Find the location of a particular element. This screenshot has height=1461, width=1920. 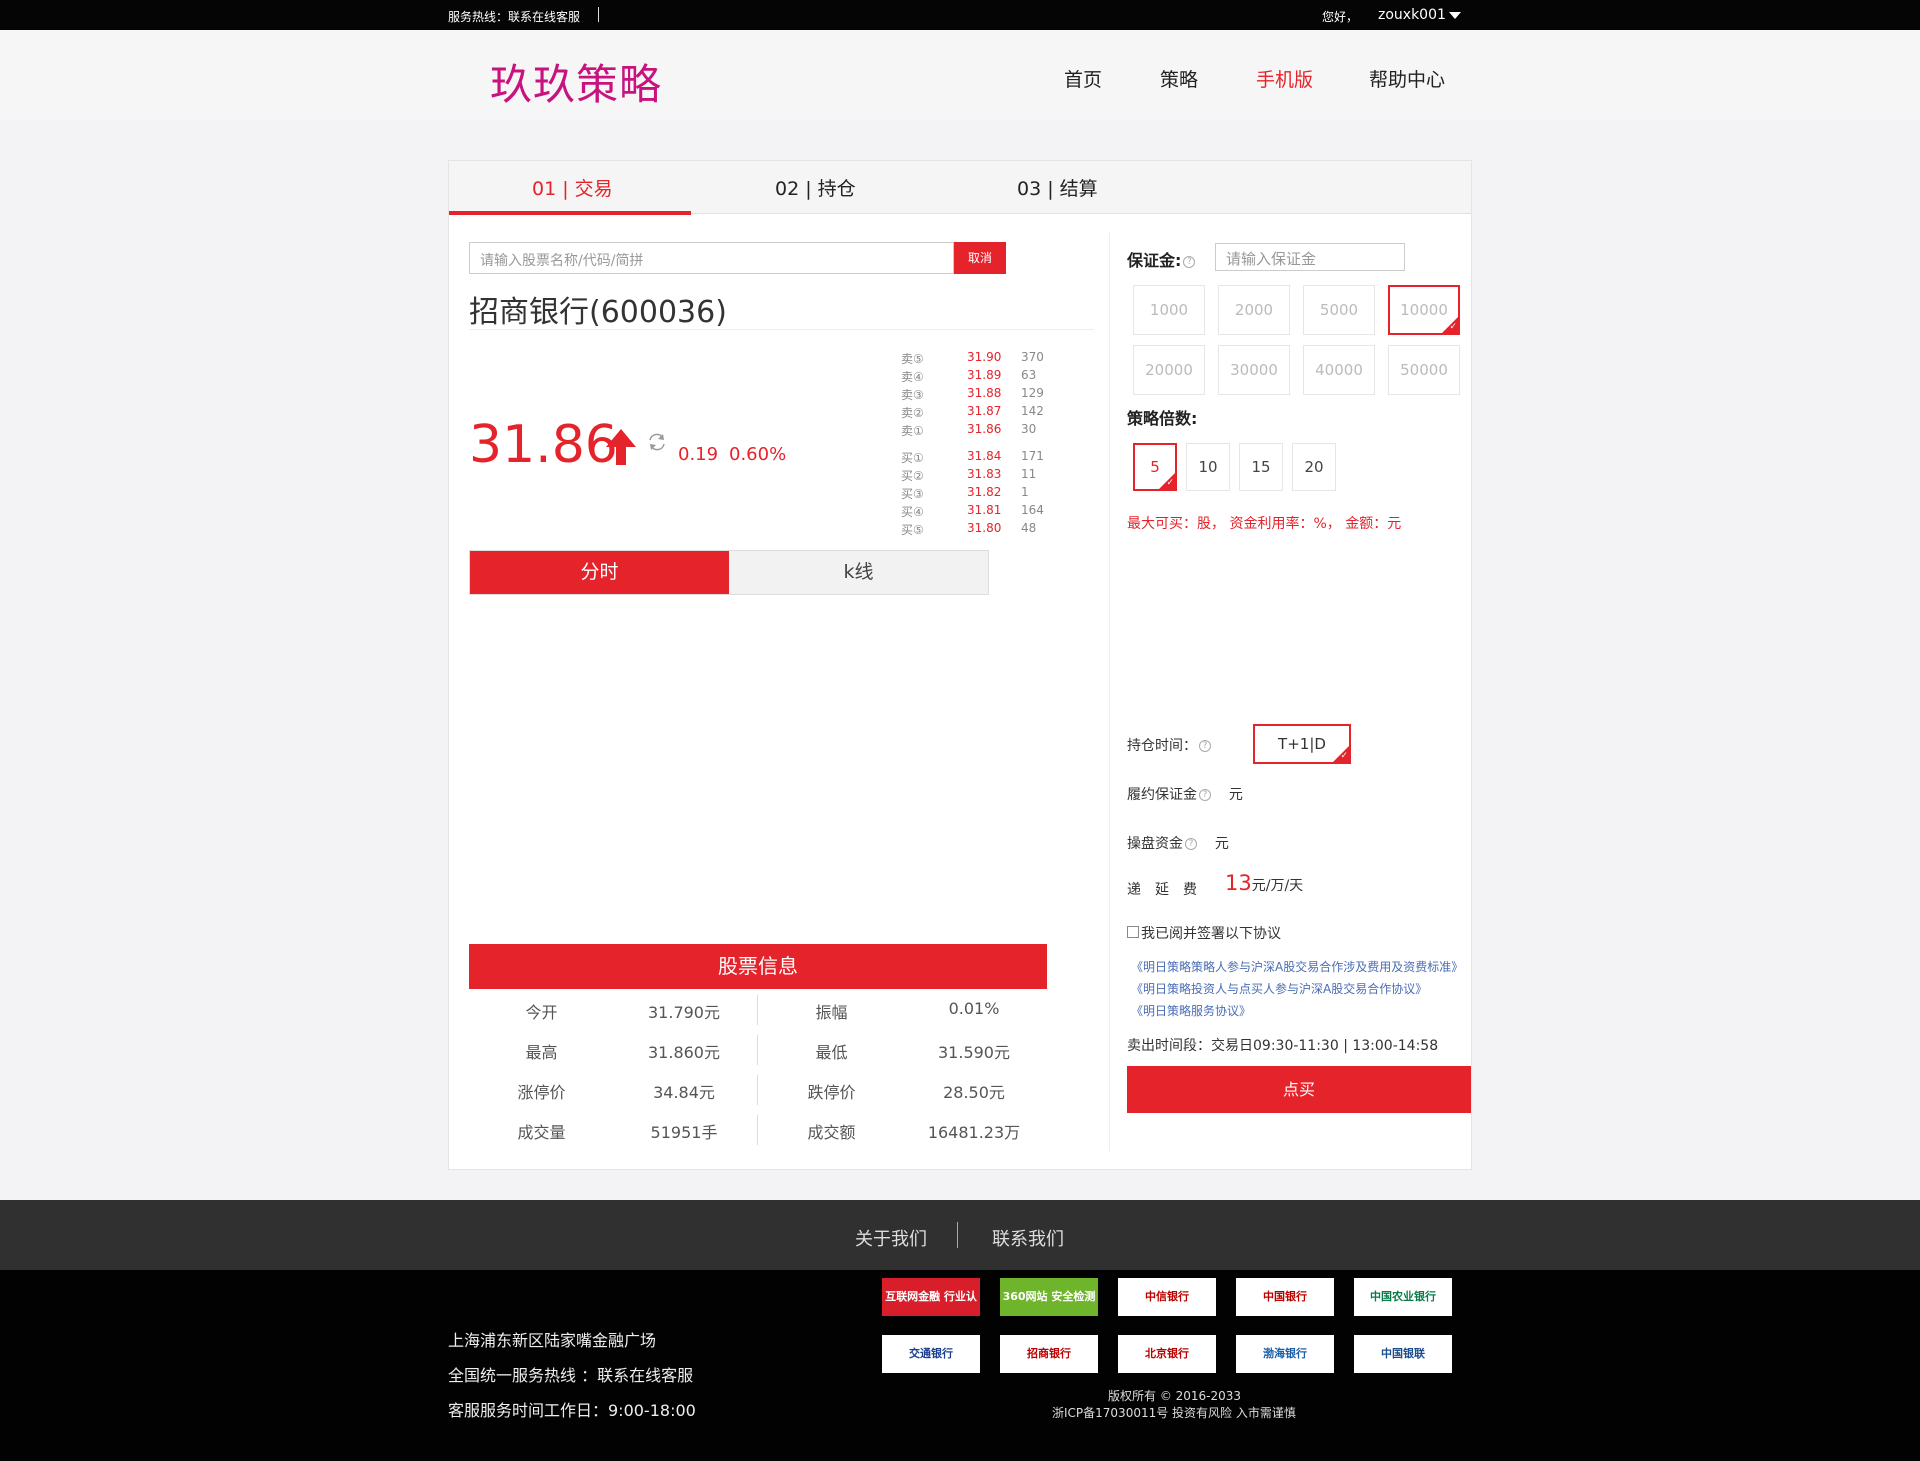

hold-time-option: T+1|D ✓ is located at coordinates (1302, 744).